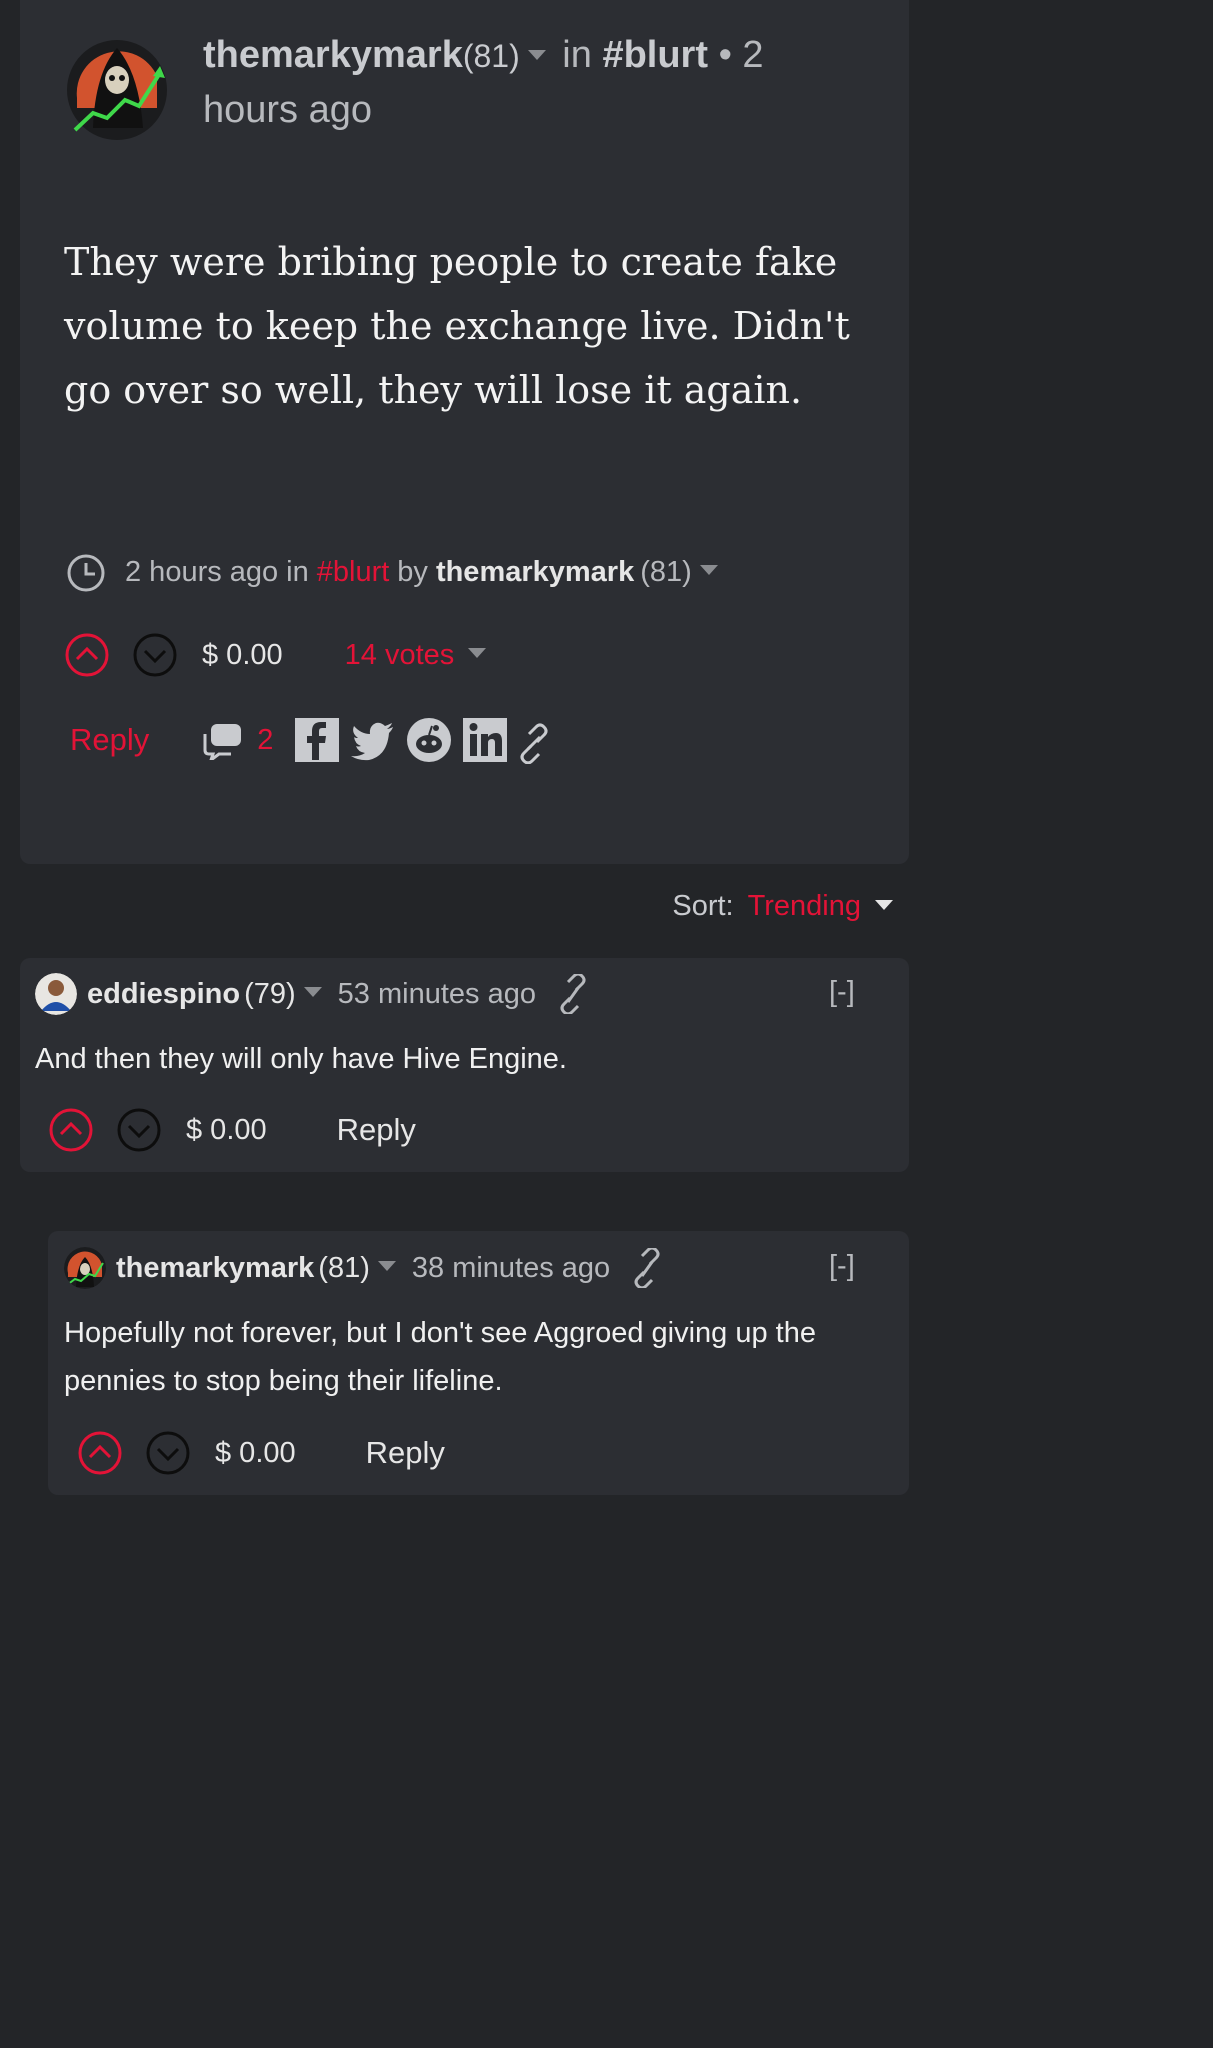 The height and width of the screenshot is (2048, 1213). I want to click on post-header: themarkymark(81) in #blurt • 2 hours ago, so click(523, 82).